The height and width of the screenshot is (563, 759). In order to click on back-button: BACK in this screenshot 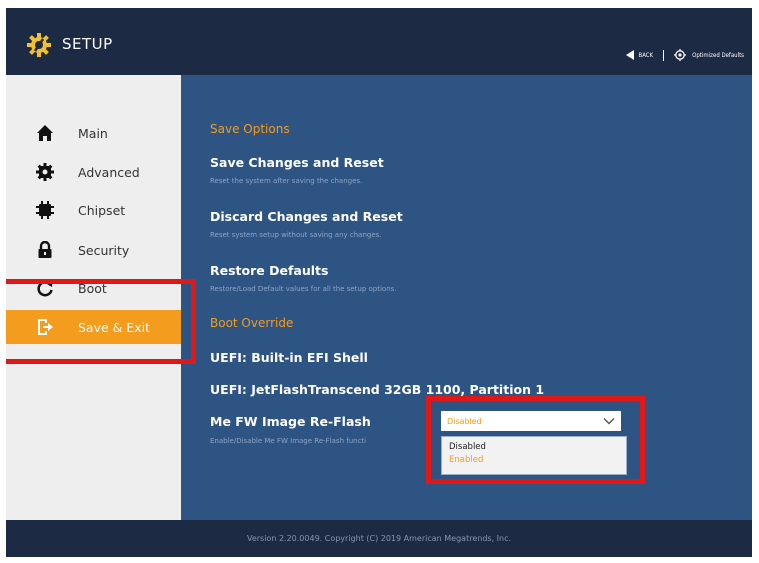, I will do `click(646, 55)`.